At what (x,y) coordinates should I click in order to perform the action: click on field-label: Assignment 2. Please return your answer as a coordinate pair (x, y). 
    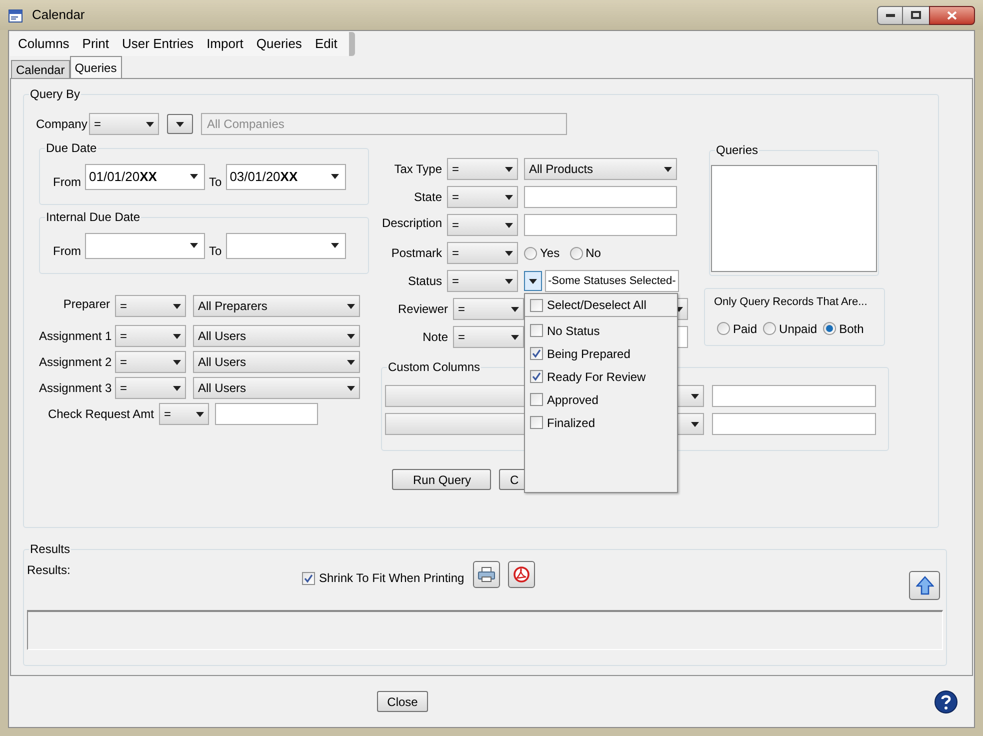
    Looking at the image, I should click on (76, 362).